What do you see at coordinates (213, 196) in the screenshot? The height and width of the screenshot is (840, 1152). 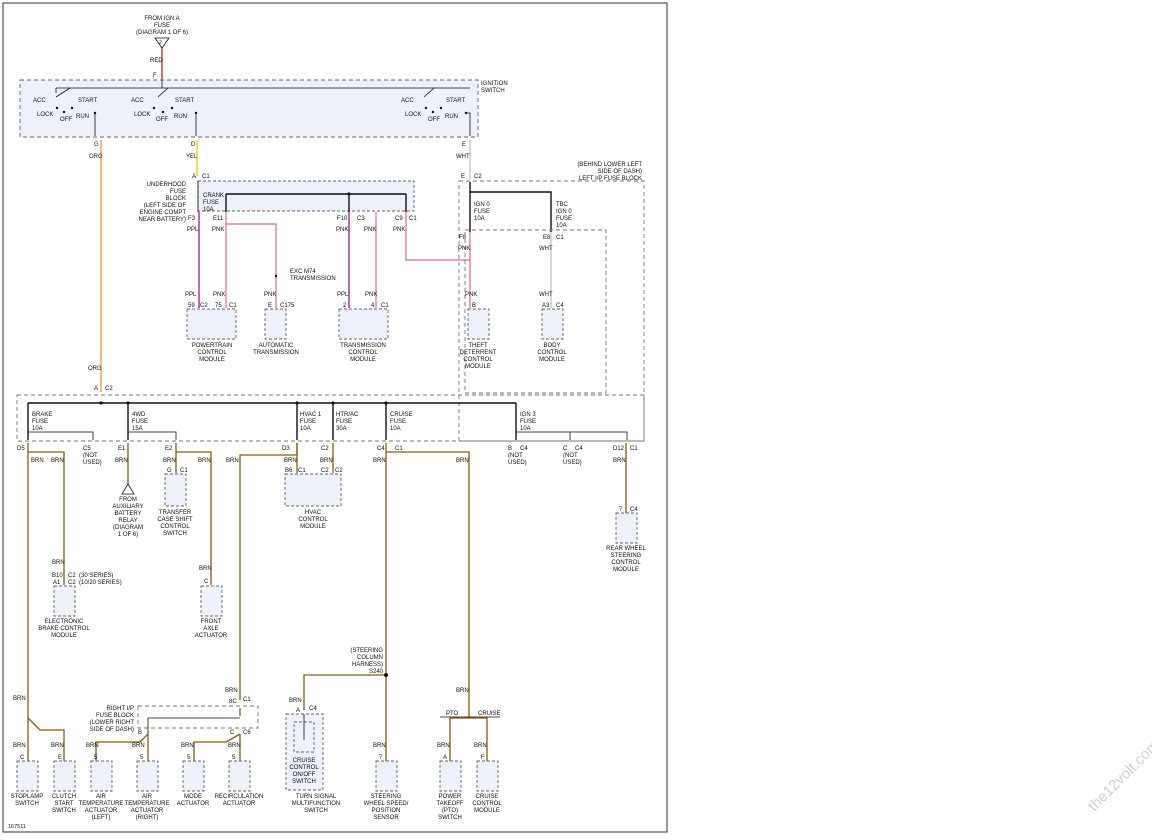 I see `svg-text: CRANK` at bounding box center [213, 196].